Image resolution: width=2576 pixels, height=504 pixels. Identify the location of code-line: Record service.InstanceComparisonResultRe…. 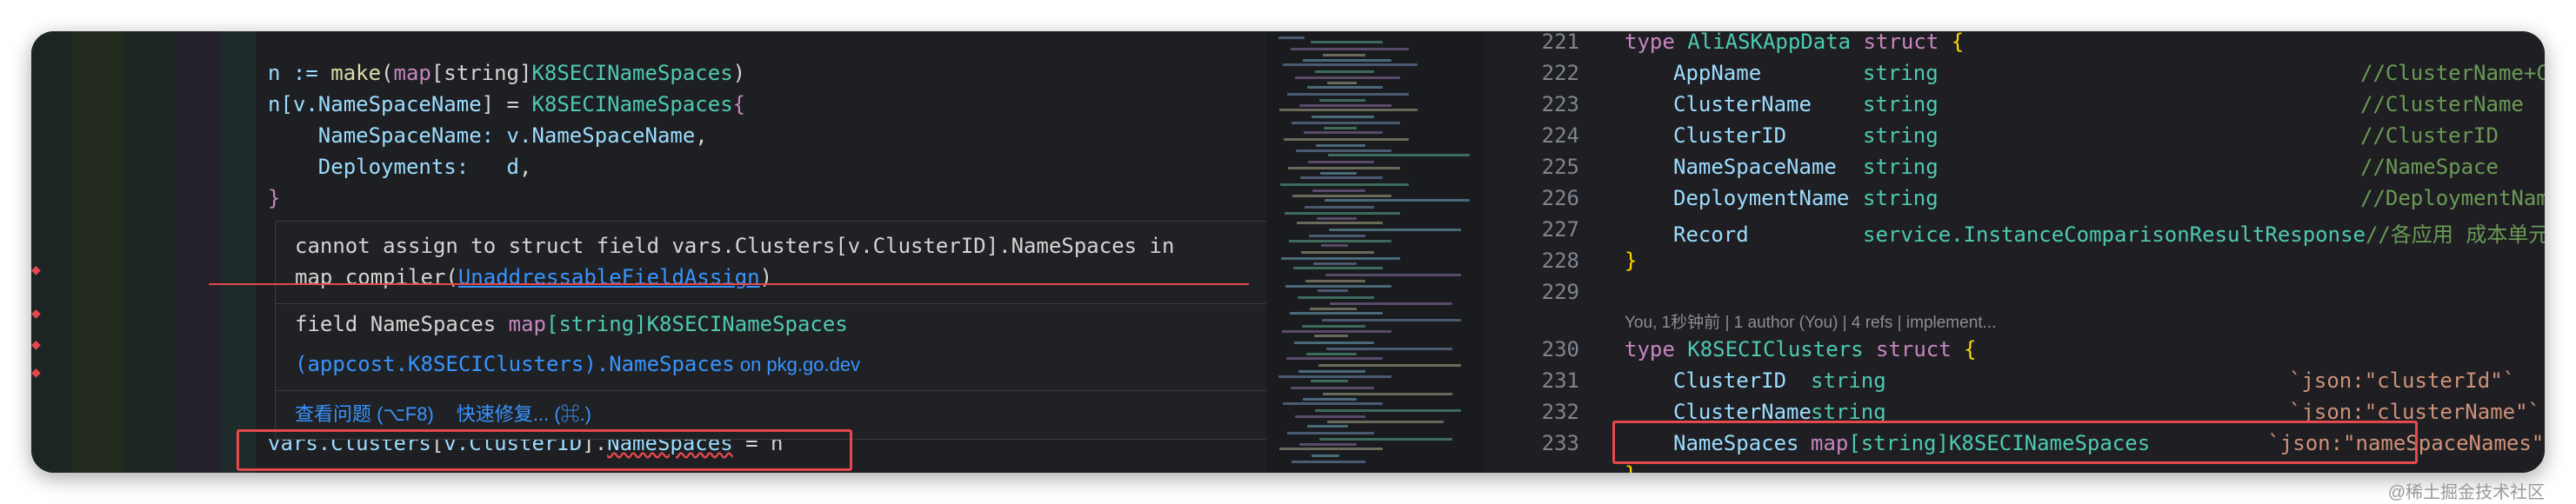
(2109, 232).